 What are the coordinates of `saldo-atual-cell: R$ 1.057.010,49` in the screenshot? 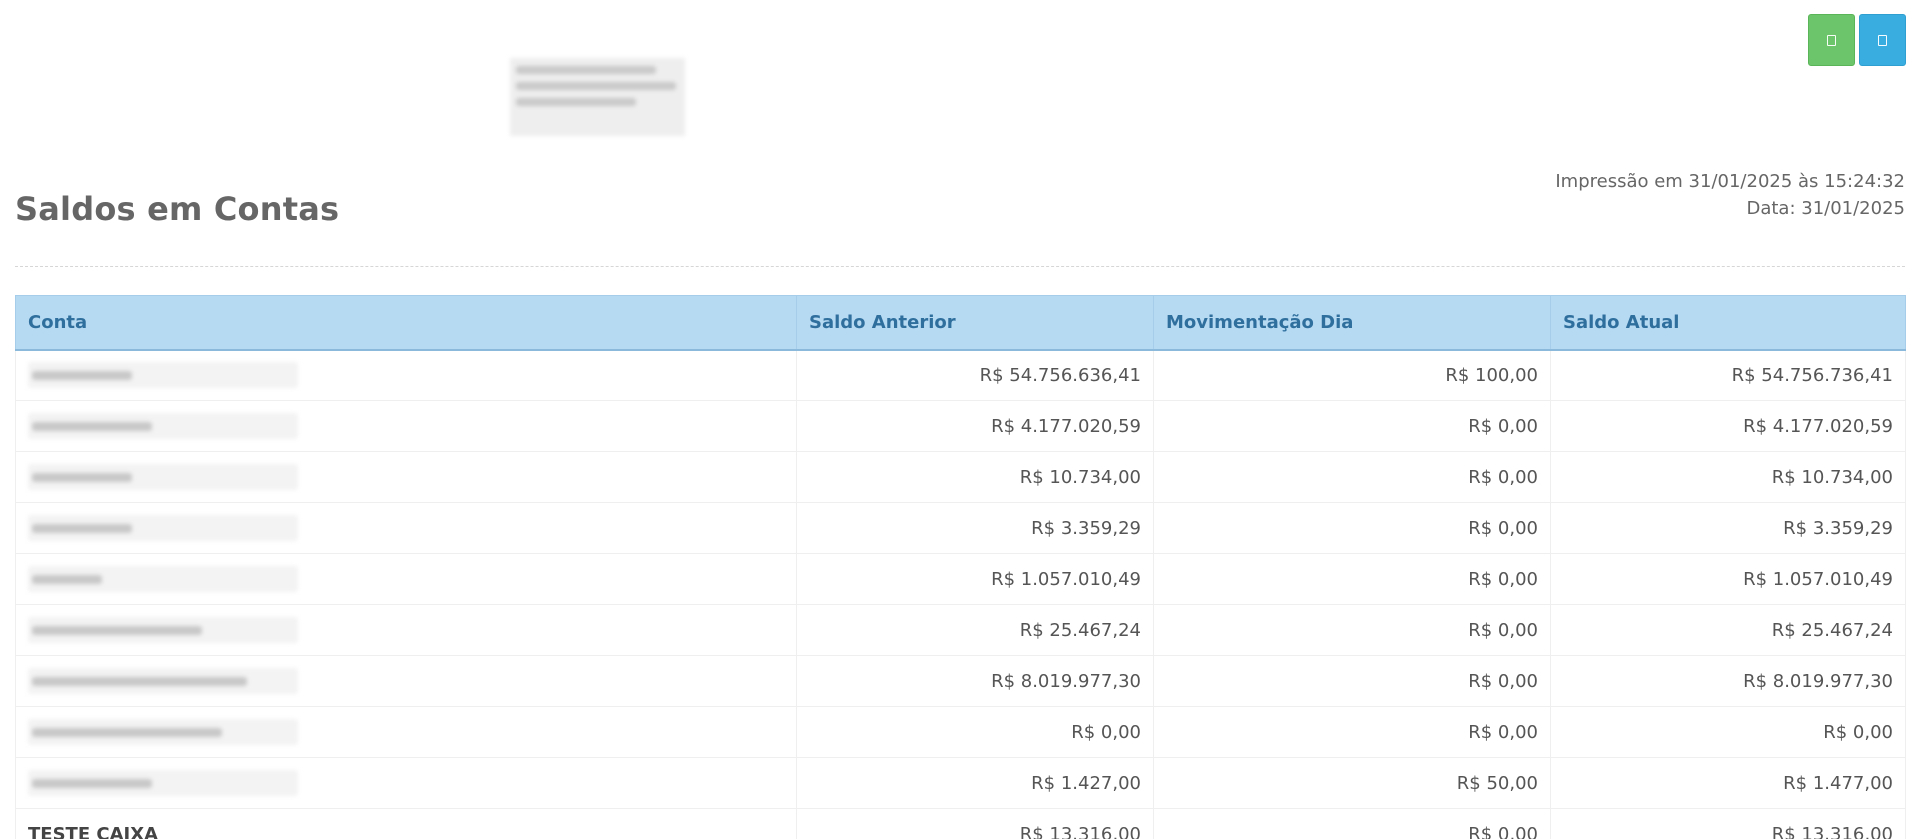 It's located at (1728, 579).